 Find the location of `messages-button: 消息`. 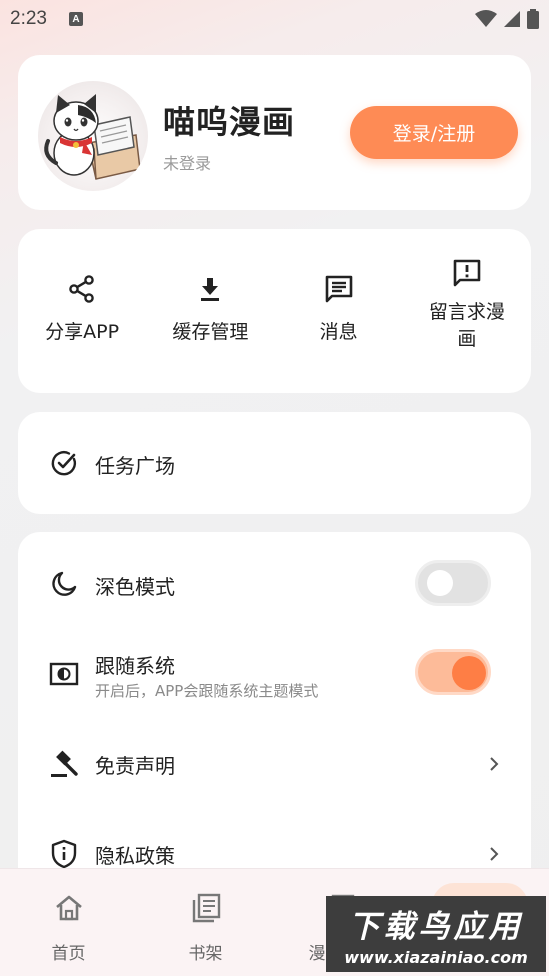

messages-button: 消息 is located at coordinates (339, 311).